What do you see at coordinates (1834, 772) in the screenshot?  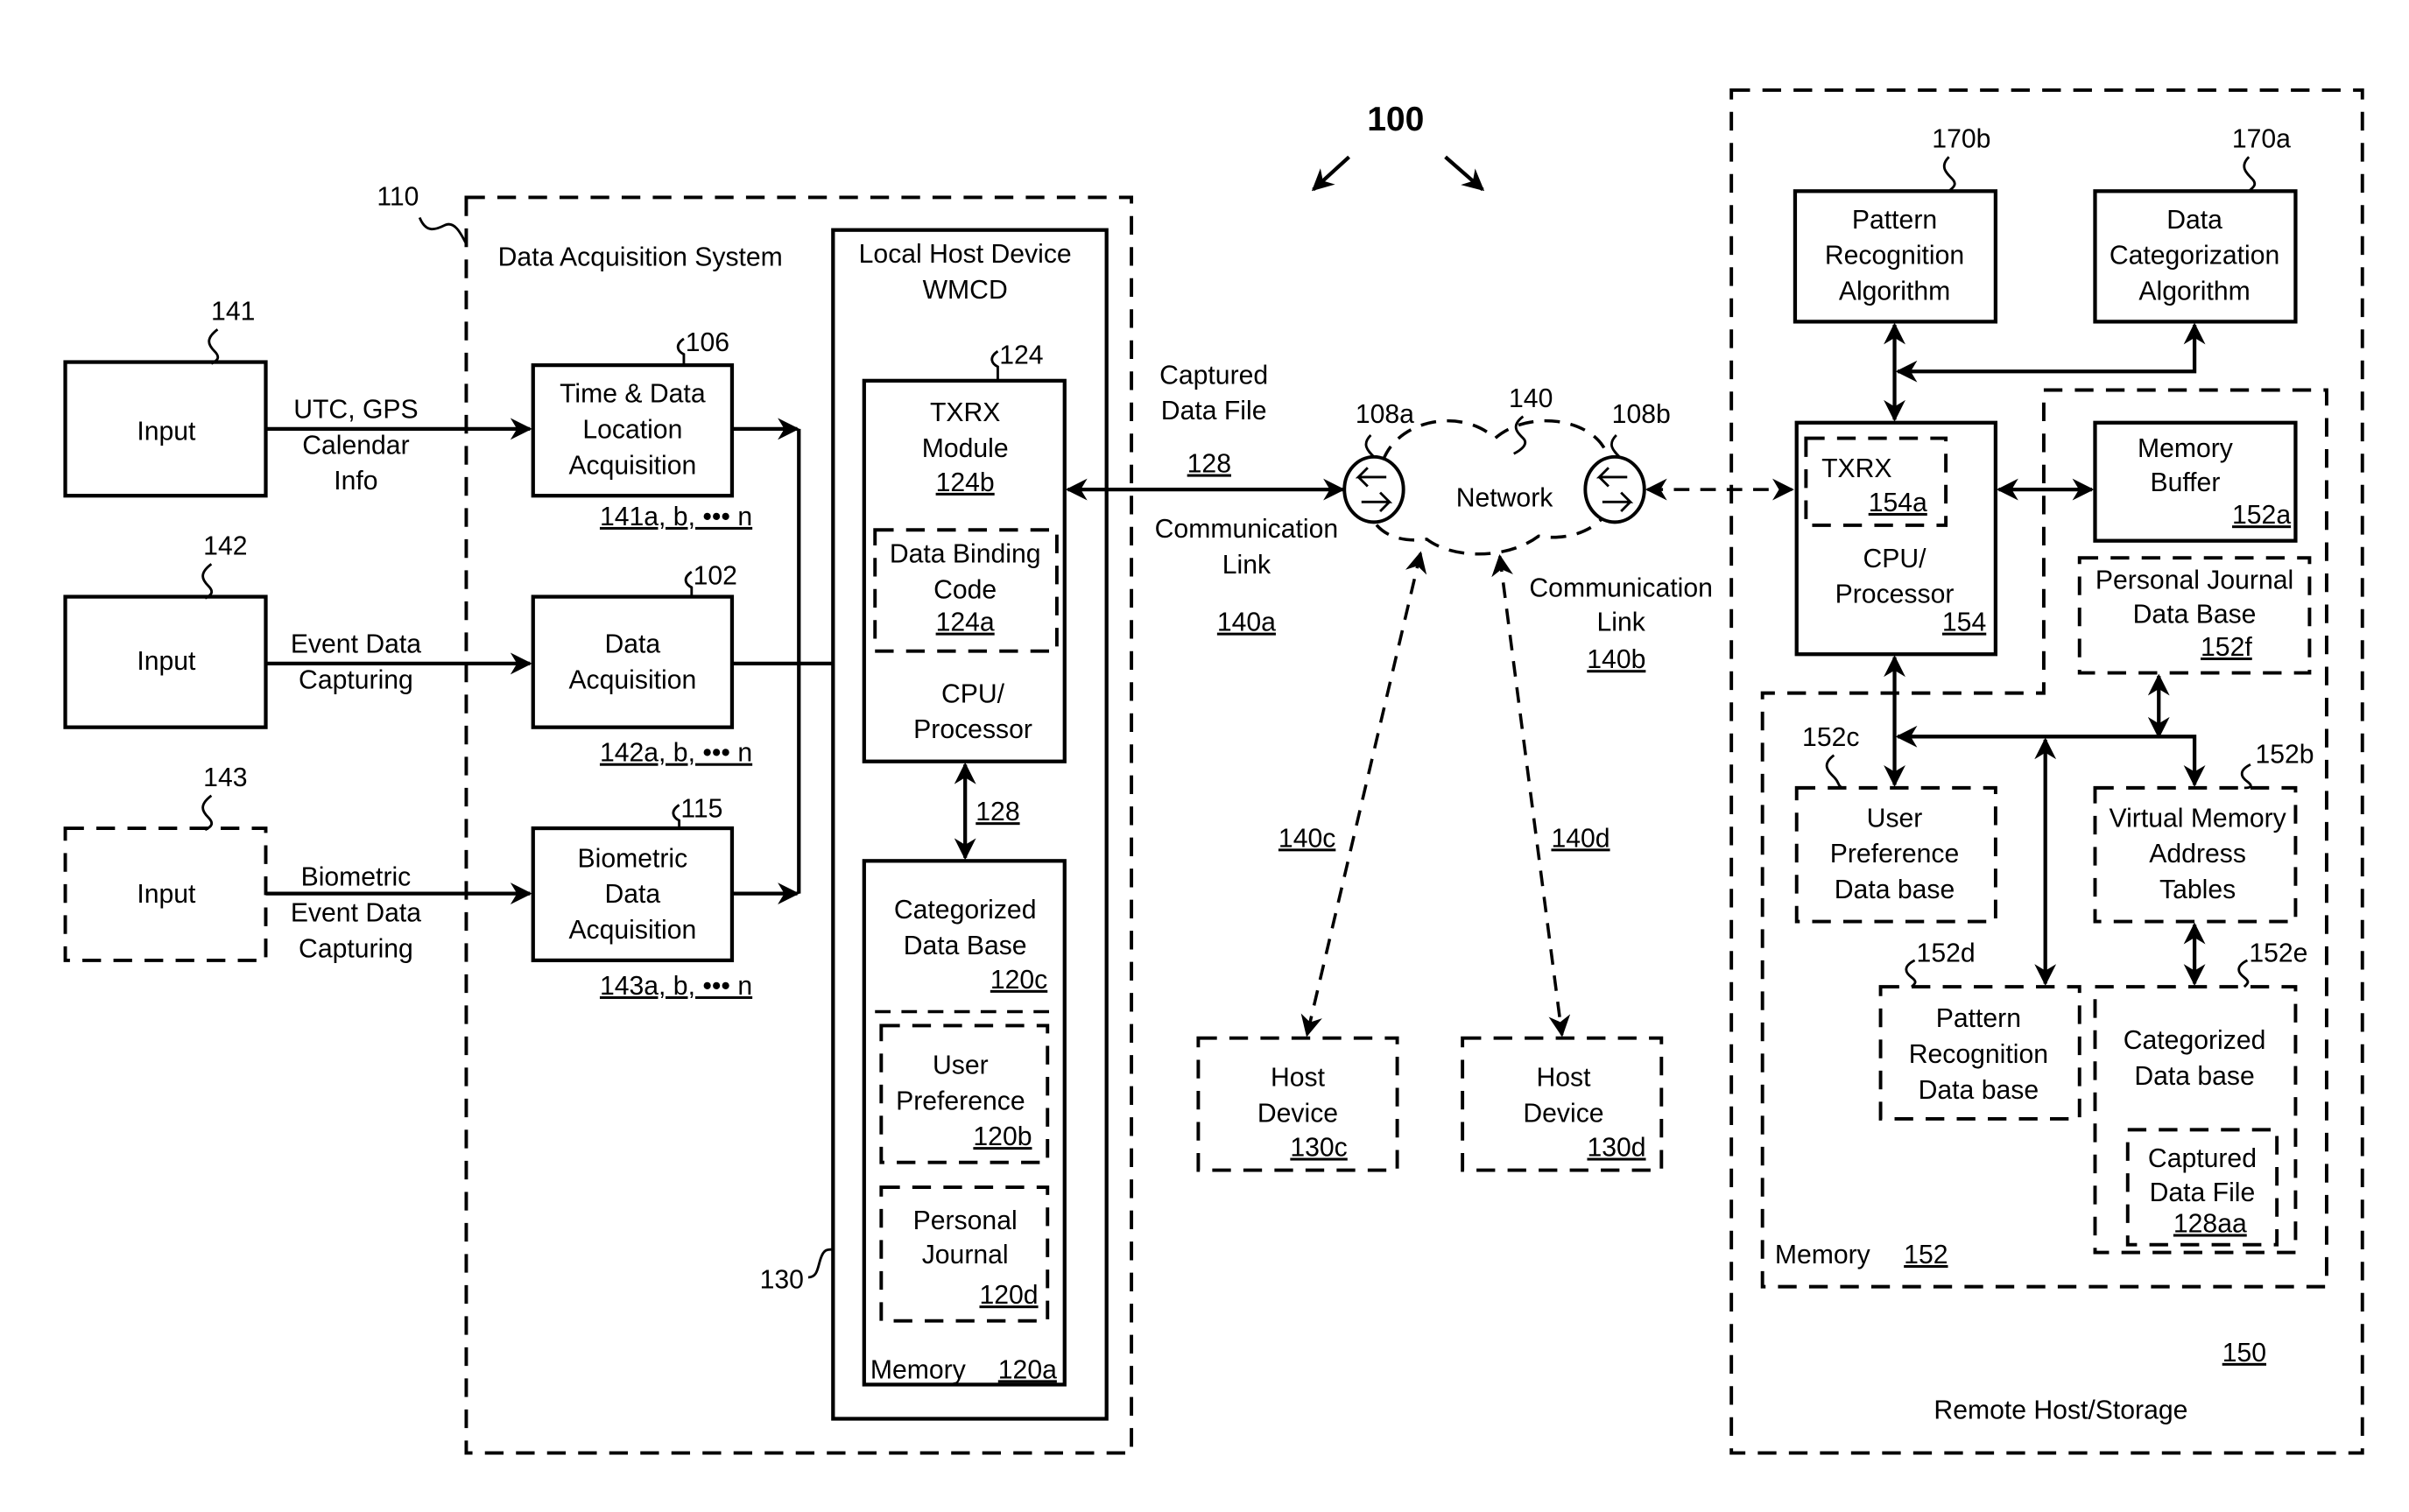 I see `user-pref-db-leader` at bounding box center [1834, 772].